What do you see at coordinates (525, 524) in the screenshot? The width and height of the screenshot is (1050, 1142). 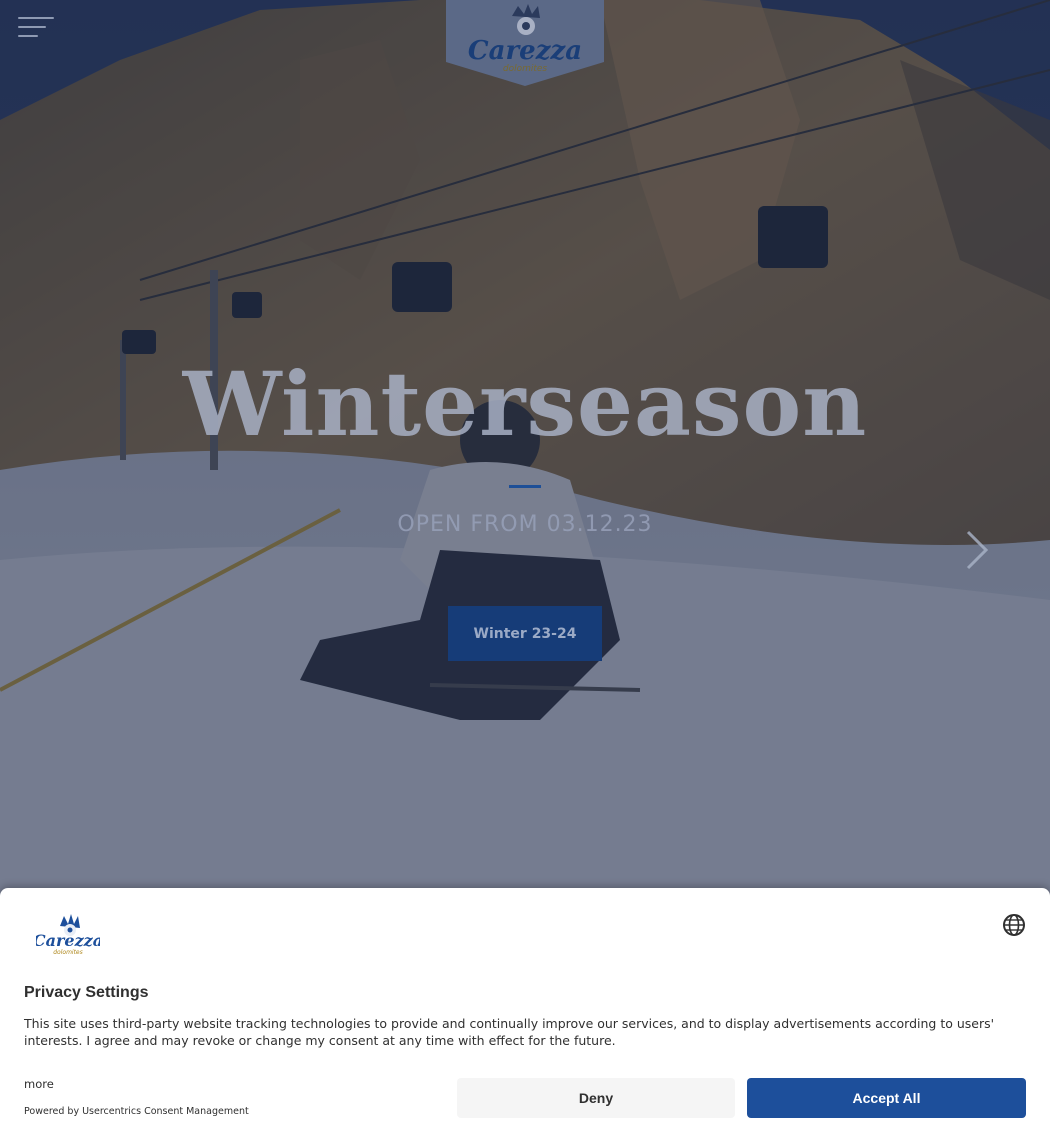 I see `hero-subtitle: OPEN FROM 03.12.23` at bounding box center [525, 524].